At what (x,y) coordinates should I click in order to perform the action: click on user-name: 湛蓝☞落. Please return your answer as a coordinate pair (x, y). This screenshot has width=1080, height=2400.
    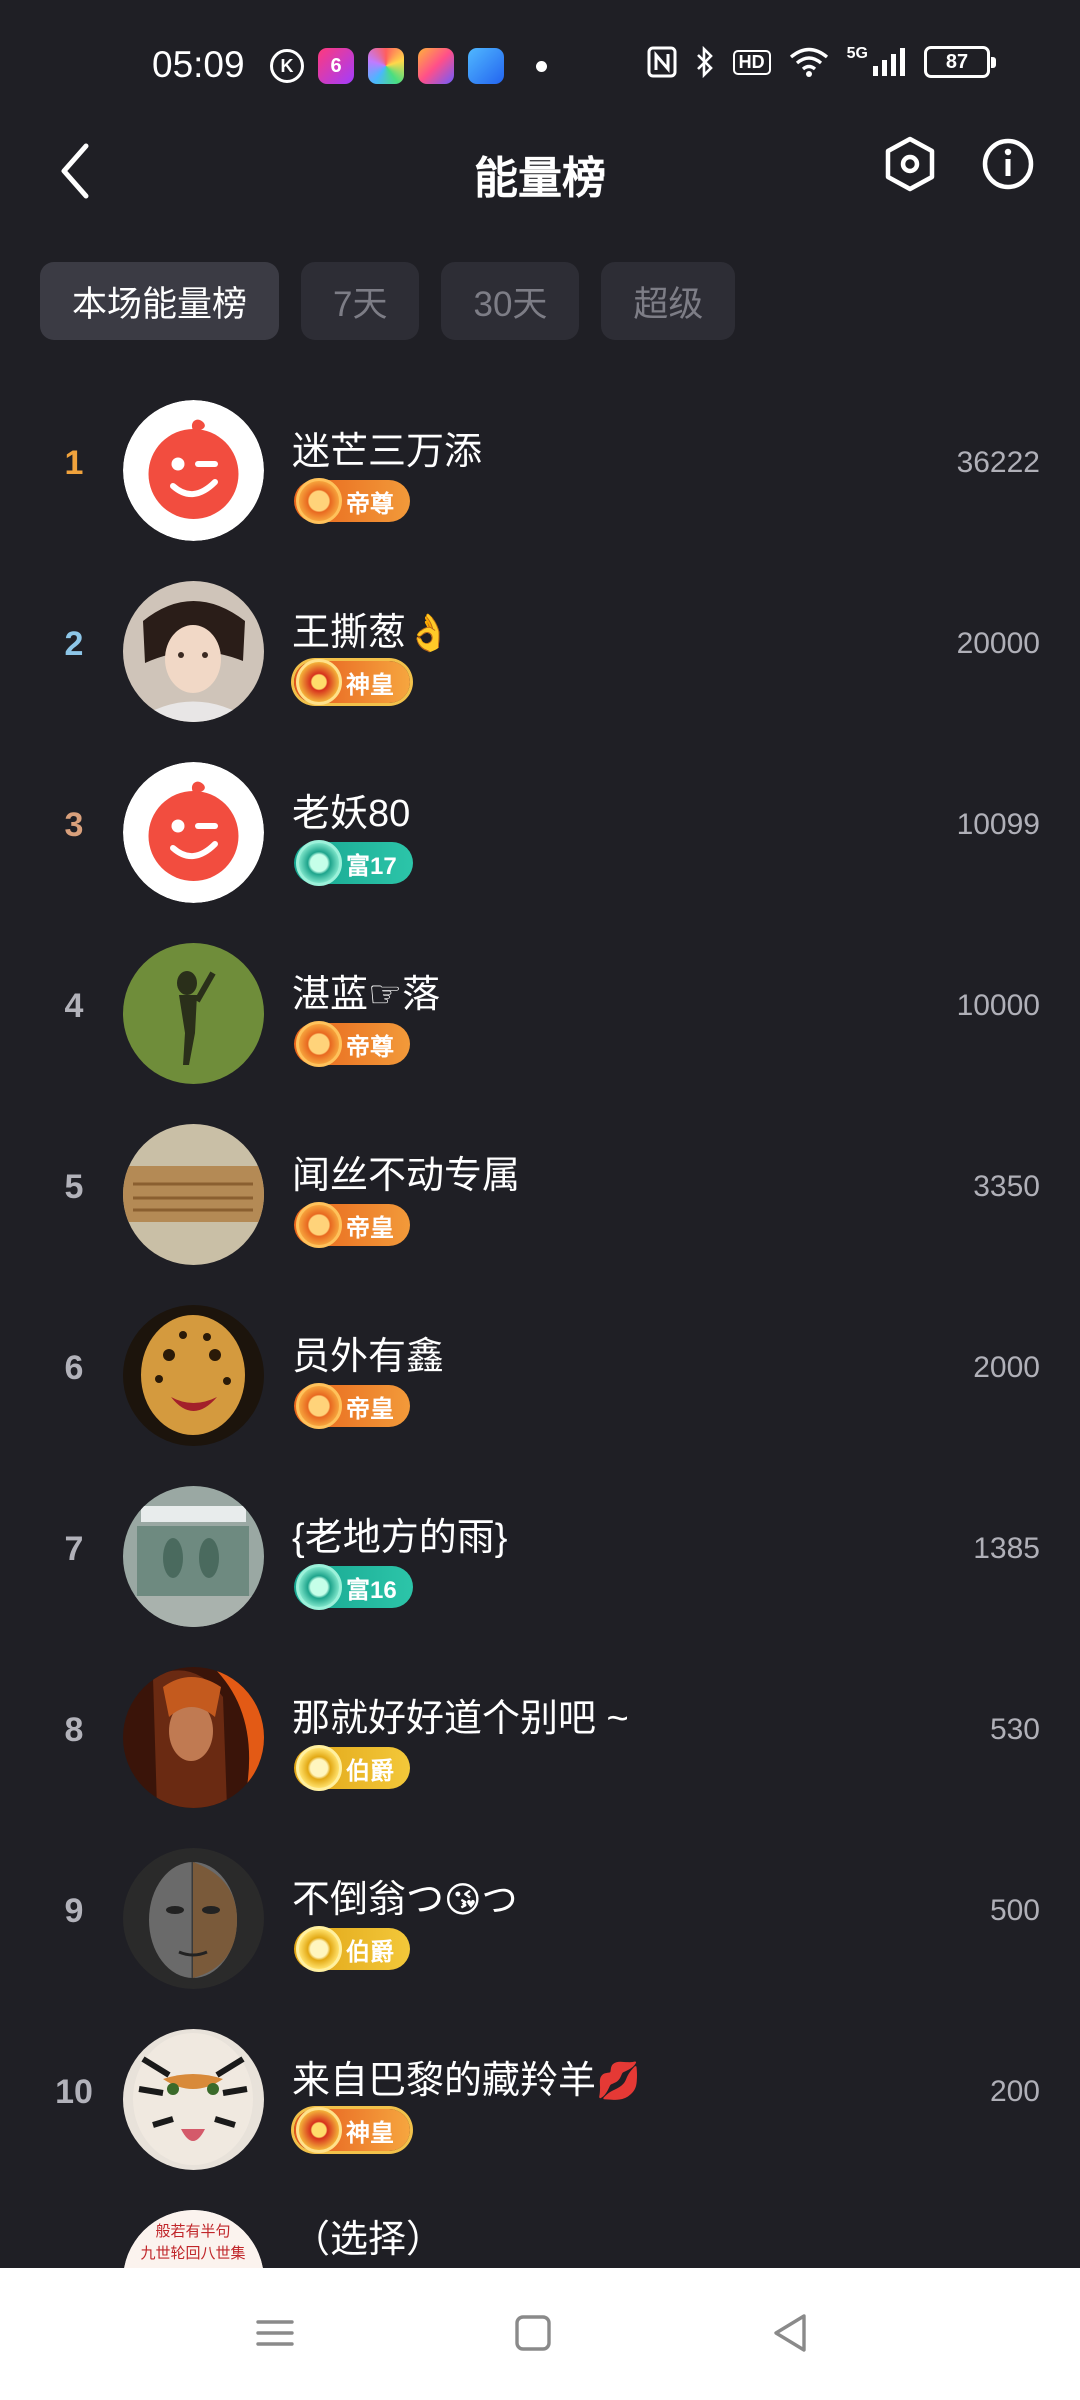
    Looking at the image, I should click on (366, 990).